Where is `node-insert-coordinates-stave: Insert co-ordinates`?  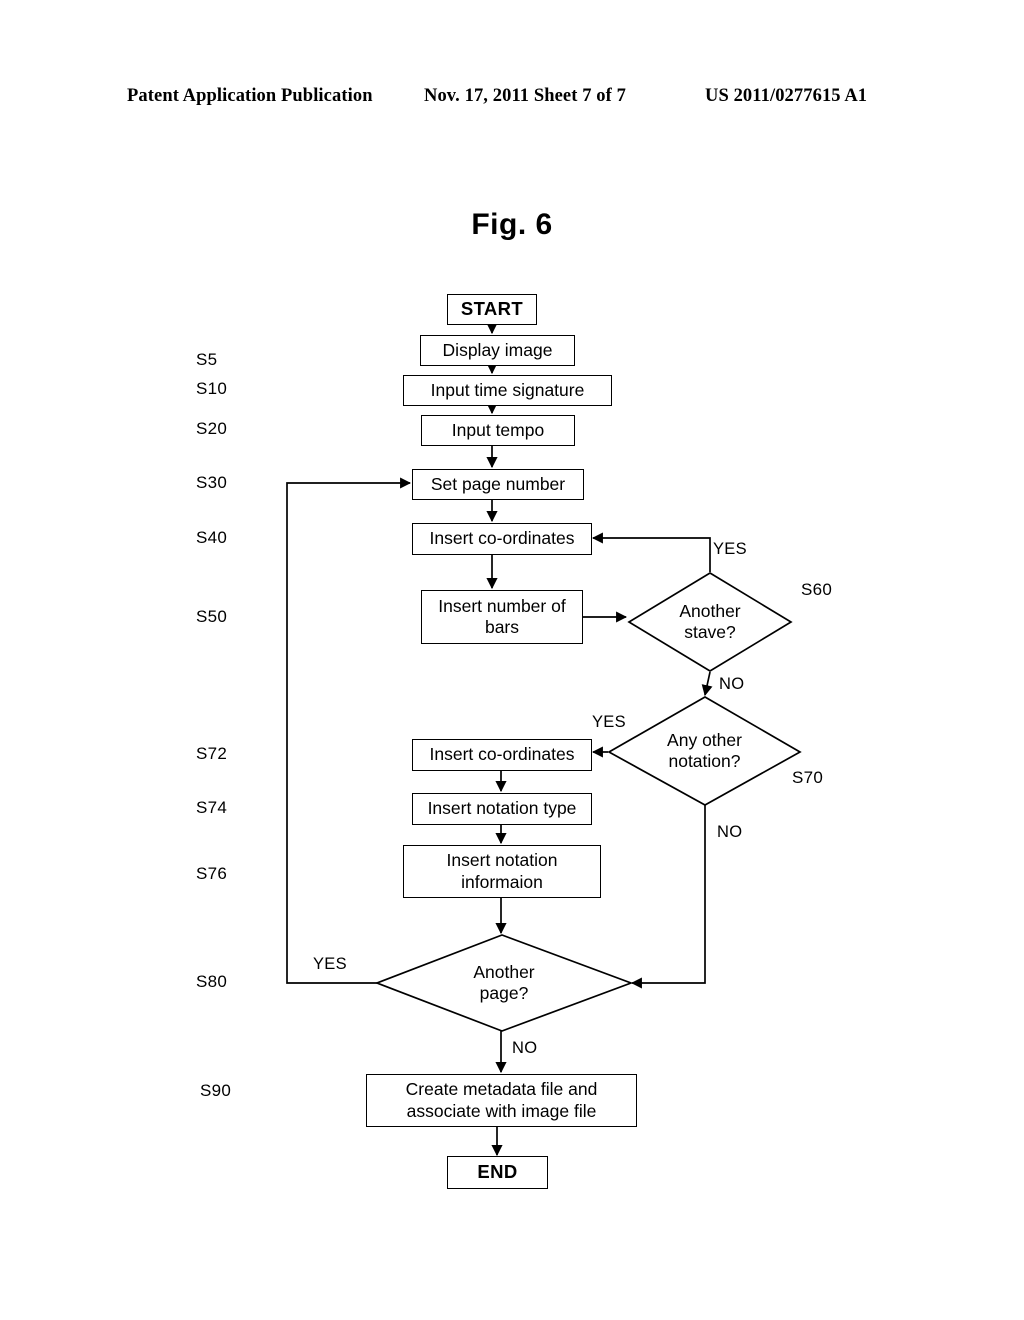 node-insert-coordinates-stave: Insert co-ordinates is located at coordinates (502, 539).